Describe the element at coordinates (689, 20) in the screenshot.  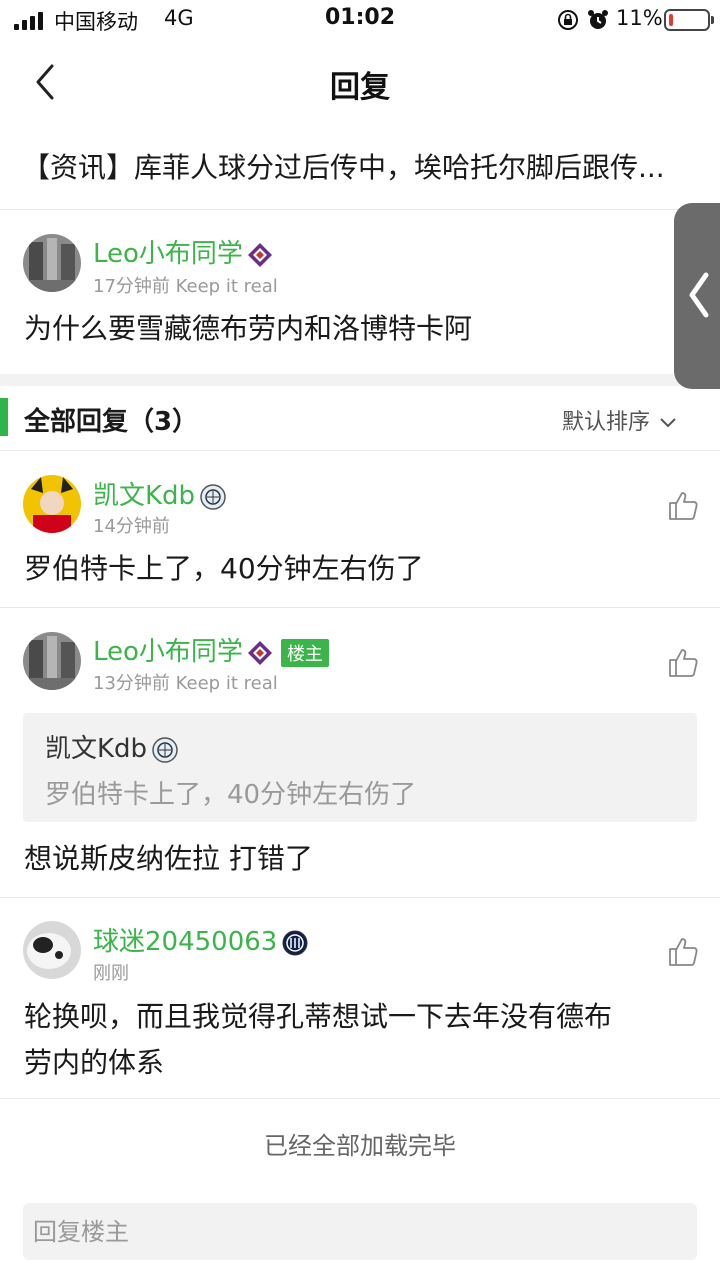
I see `battery-icon` at that location.